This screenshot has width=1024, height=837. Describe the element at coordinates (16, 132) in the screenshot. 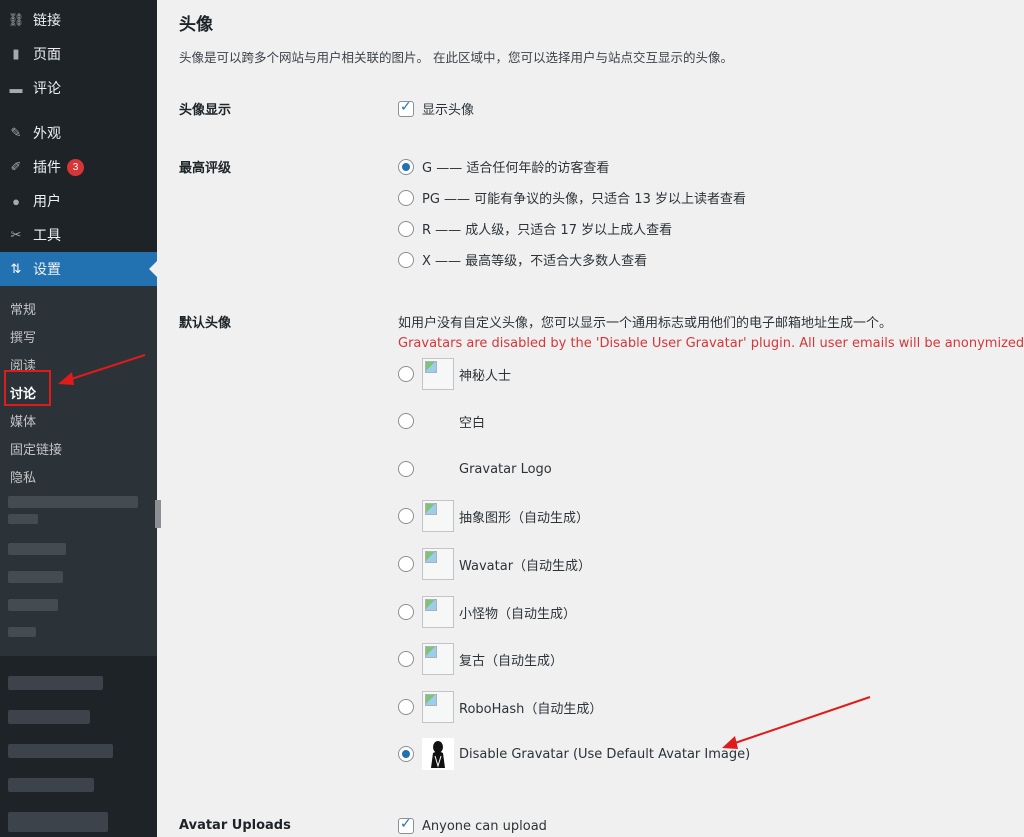

I see `appearance-icon: ✎` at that location.